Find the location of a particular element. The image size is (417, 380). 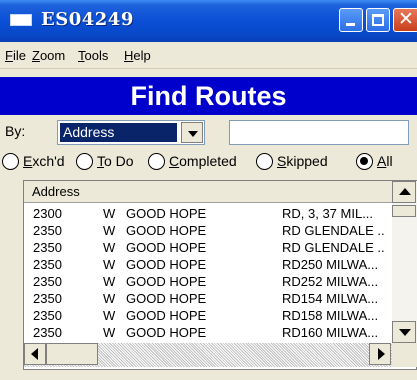

menu-bar: File Zoom Tools Help is located at coordinates (208, 55).